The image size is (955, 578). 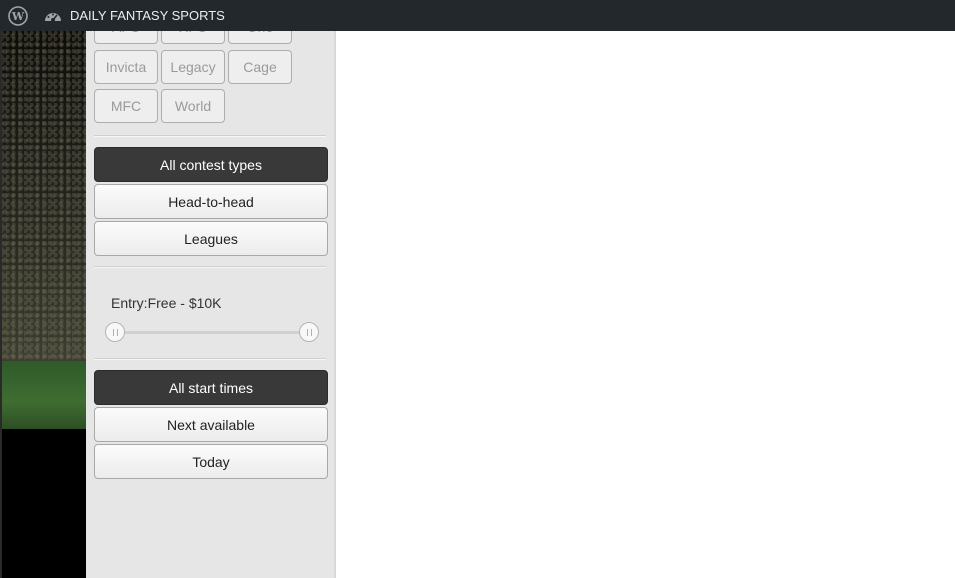 What do you see at coordinates (129, 303) in the screenshot?
I see `entry-label: Entry:` at bounding box center [129, 303].